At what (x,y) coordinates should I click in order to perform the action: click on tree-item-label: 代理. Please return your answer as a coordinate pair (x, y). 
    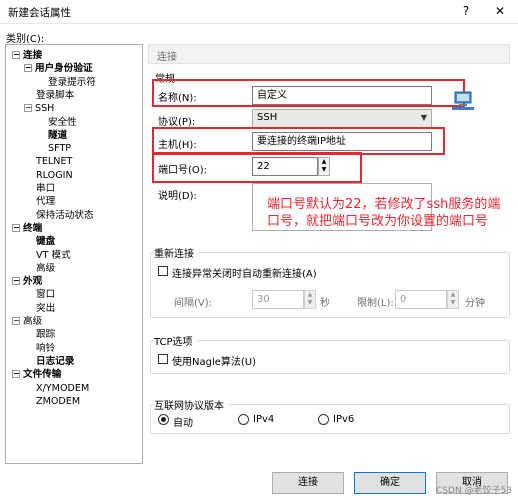
    Looking at the image, I should click on (46, 202).